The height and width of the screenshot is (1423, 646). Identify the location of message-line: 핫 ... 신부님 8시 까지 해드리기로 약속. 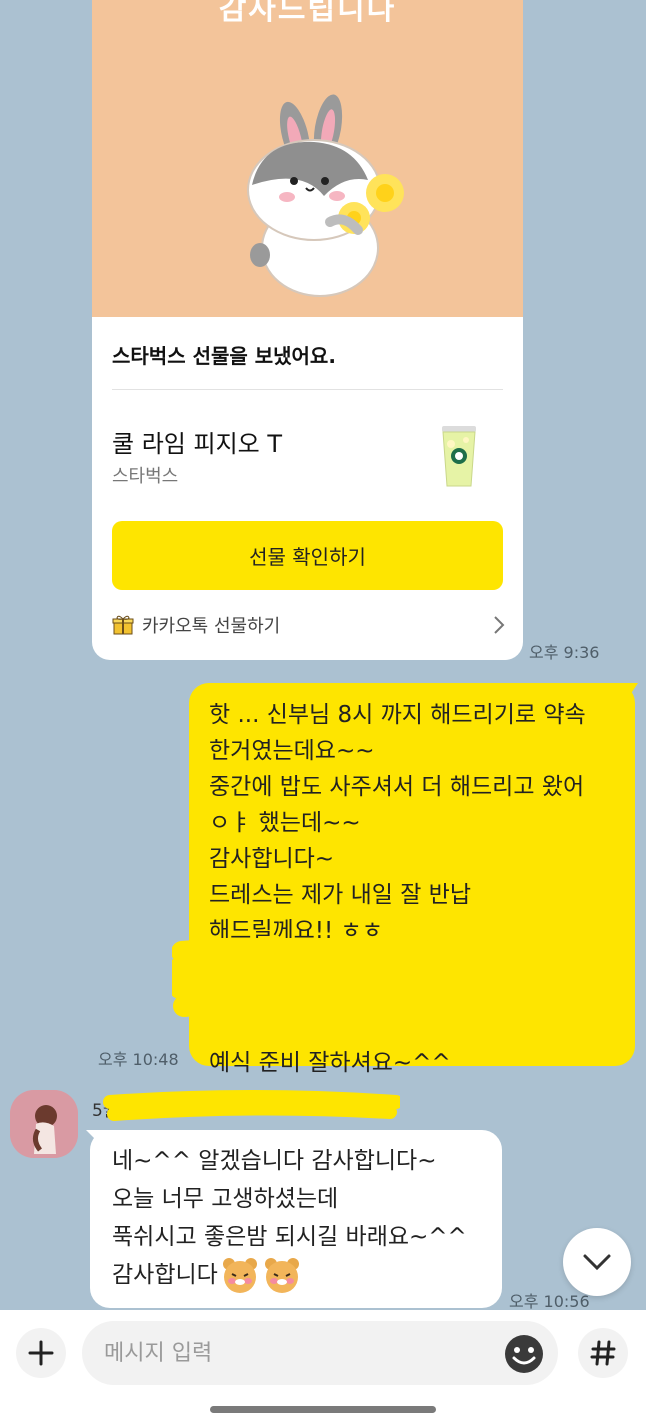
(397, 715).